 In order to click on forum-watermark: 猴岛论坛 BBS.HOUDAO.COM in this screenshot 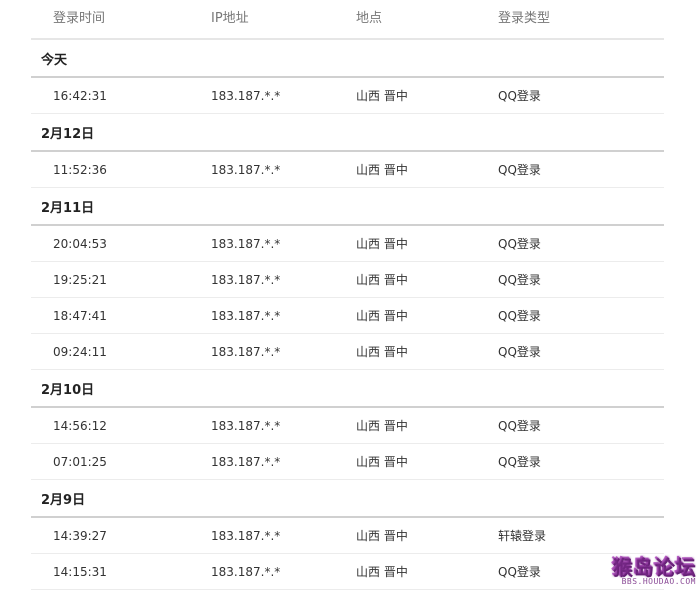, I will do `click(654, 571)`.